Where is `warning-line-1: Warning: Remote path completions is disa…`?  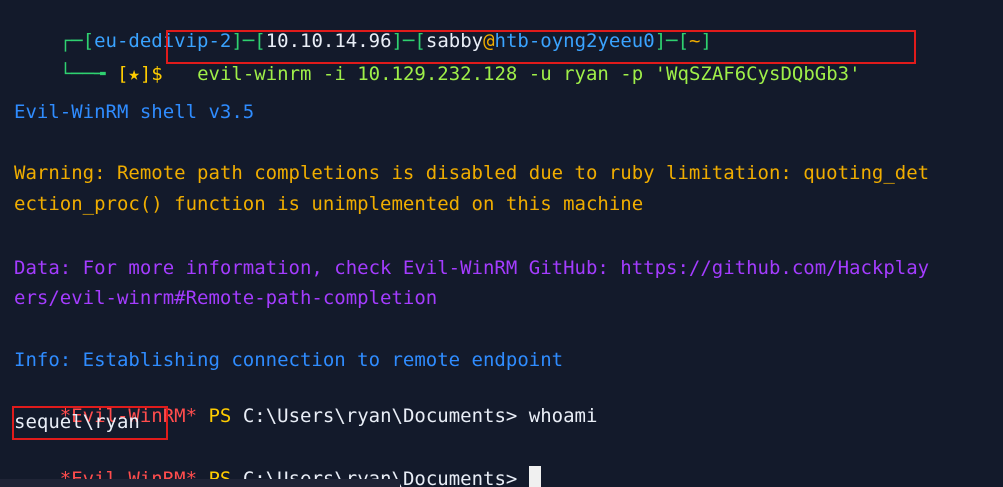
warning-line-1: Warning: Remote path completions is disa… is located at coordinates (472, 173).